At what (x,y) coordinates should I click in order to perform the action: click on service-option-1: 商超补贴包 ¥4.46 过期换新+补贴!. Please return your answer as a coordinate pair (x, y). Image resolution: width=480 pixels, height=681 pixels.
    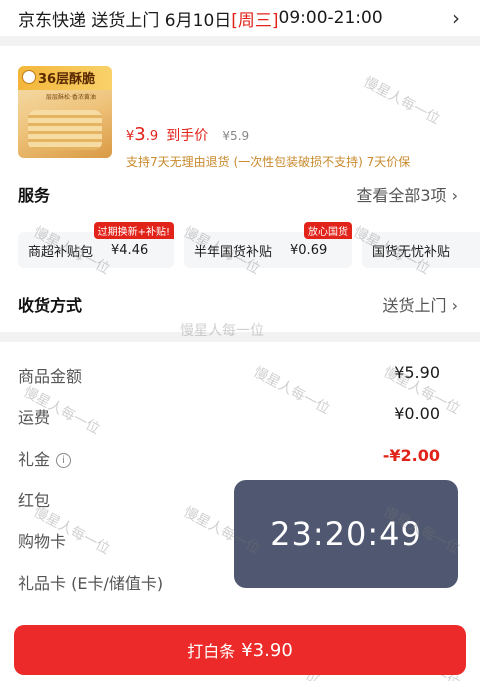
    Looking at the image, I should click on (96, 245).